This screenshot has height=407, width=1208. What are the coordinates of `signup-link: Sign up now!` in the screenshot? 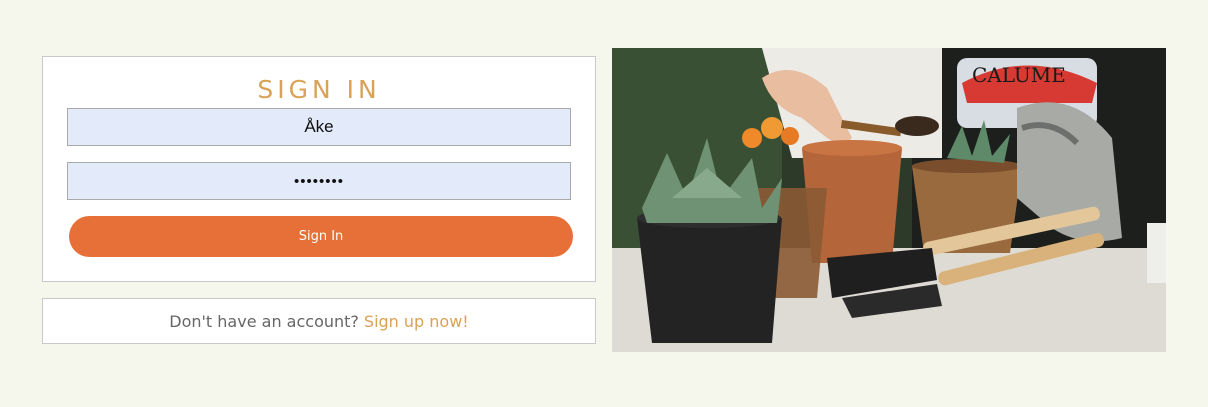 It's located at (416, 321).